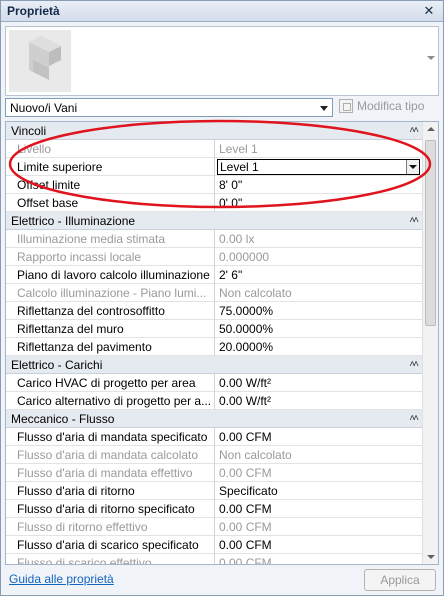  I want to click on property-name: Flusso di scarico effettivo, so click(110, 559).